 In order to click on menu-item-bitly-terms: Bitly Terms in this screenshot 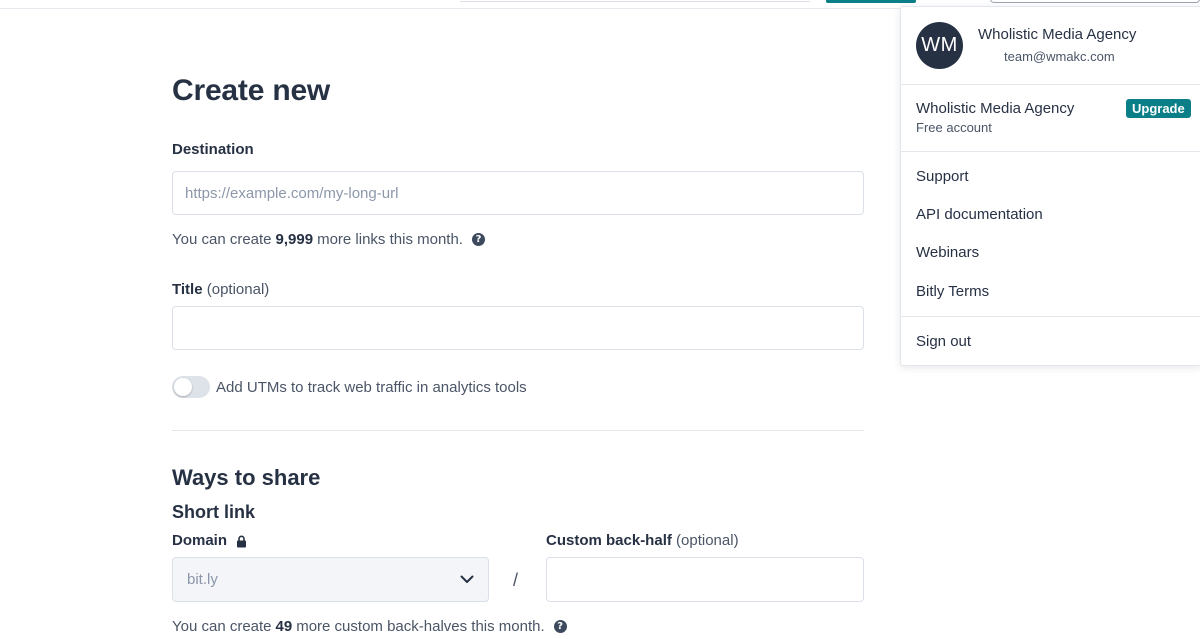, I will do `click(952, 291)`.